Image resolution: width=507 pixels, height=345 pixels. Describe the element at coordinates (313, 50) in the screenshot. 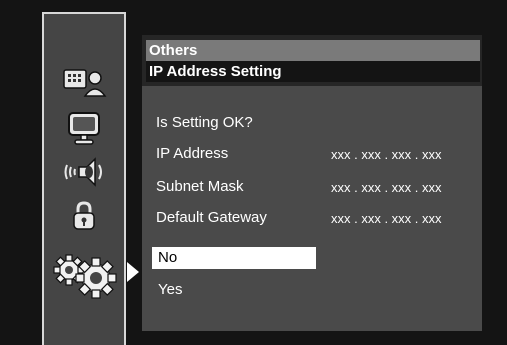

I see `section-title: Others` at that location.